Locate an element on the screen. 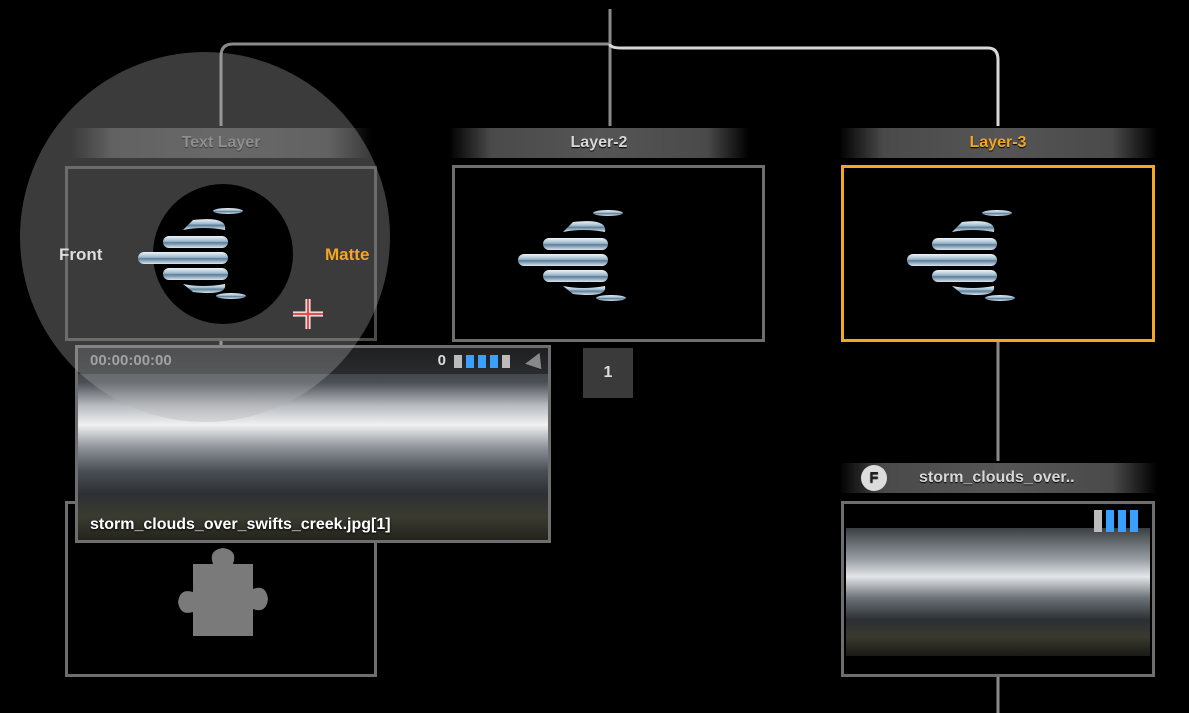 This screenshot has height=713, width=1189. ring-option-matte: Matte is located at coordinates (347, 255).